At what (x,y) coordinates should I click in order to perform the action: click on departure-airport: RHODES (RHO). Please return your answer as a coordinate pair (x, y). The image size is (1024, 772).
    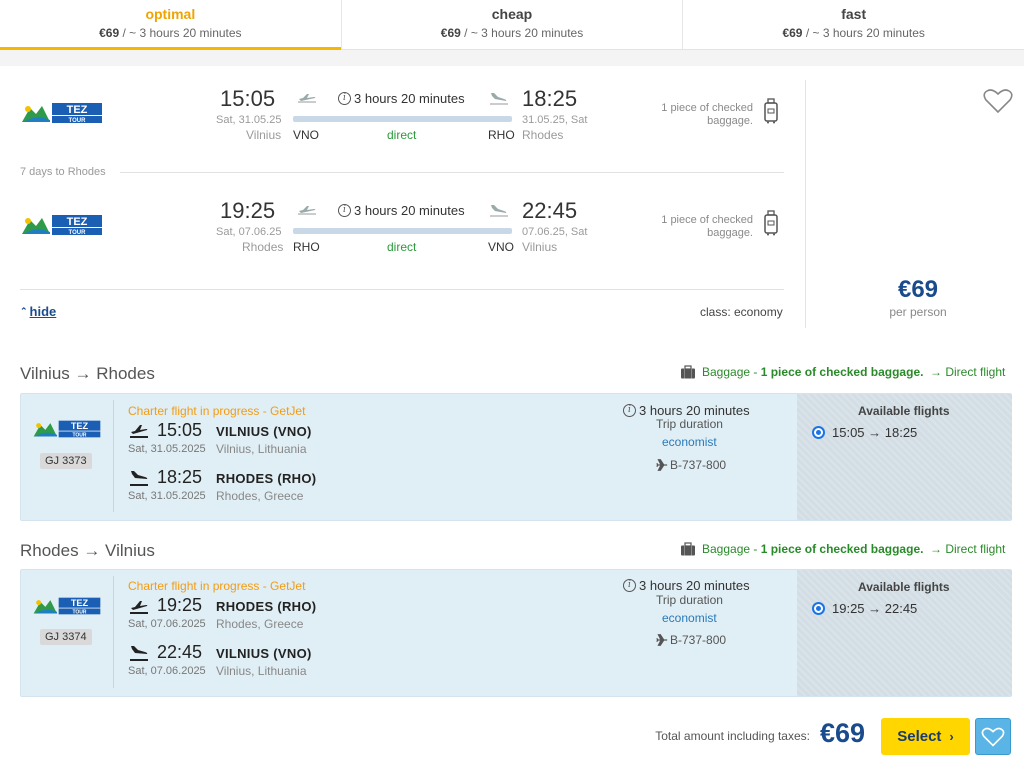
    Looking at the image, I should click on (266, 606).